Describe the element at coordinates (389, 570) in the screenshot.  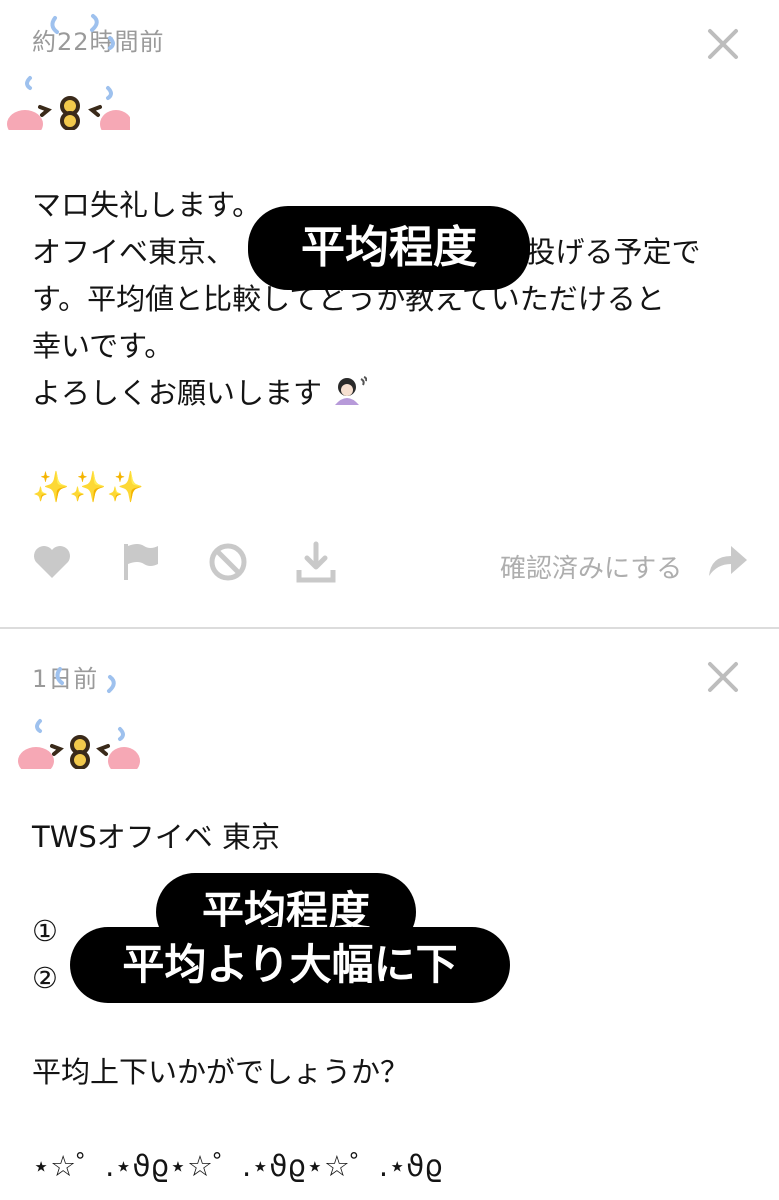
I see `post-actions: 確認済みにする` at that location.